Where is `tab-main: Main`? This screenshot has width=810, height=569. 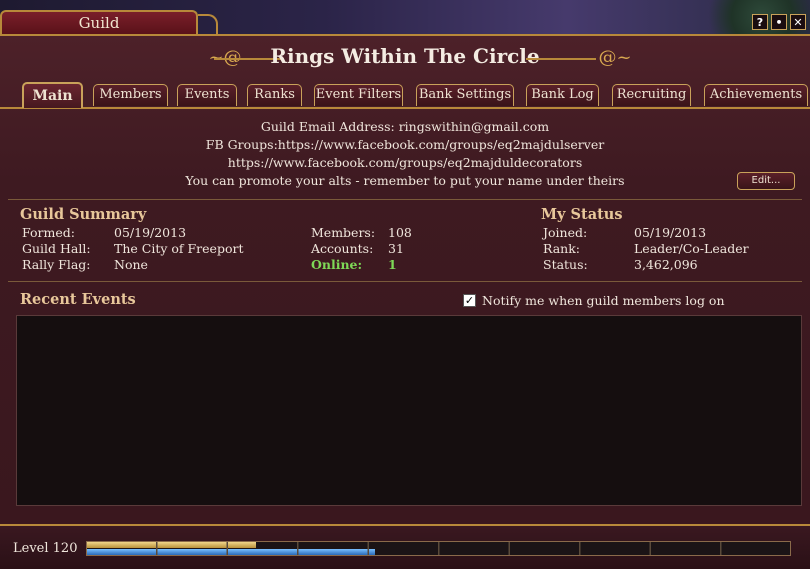 tab-main: Main is located at coordinates (52, 95).